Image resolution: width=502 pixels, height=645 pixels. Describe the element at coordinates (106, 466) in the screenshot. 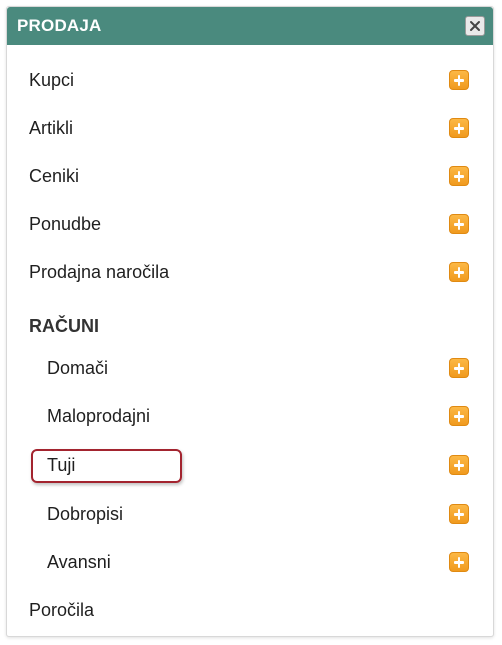

I see `highlight-box-tuji` at that location.